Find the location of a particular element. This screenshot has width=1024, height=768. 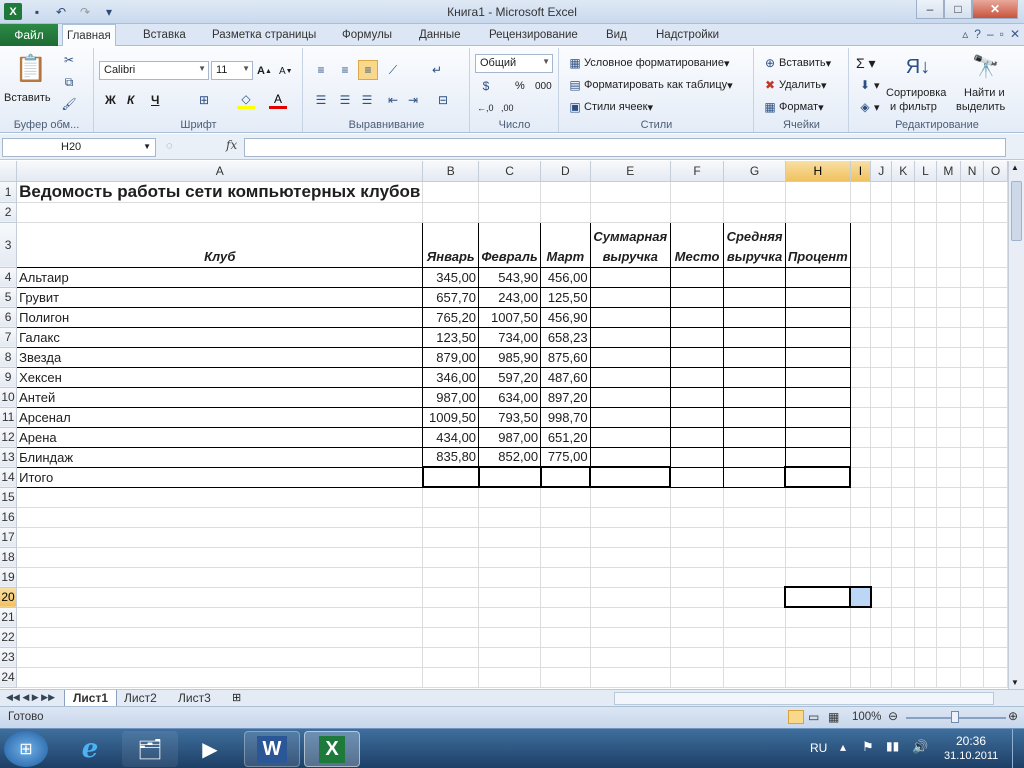

horizontal-scrollbar is located at coordinates (804, 698).